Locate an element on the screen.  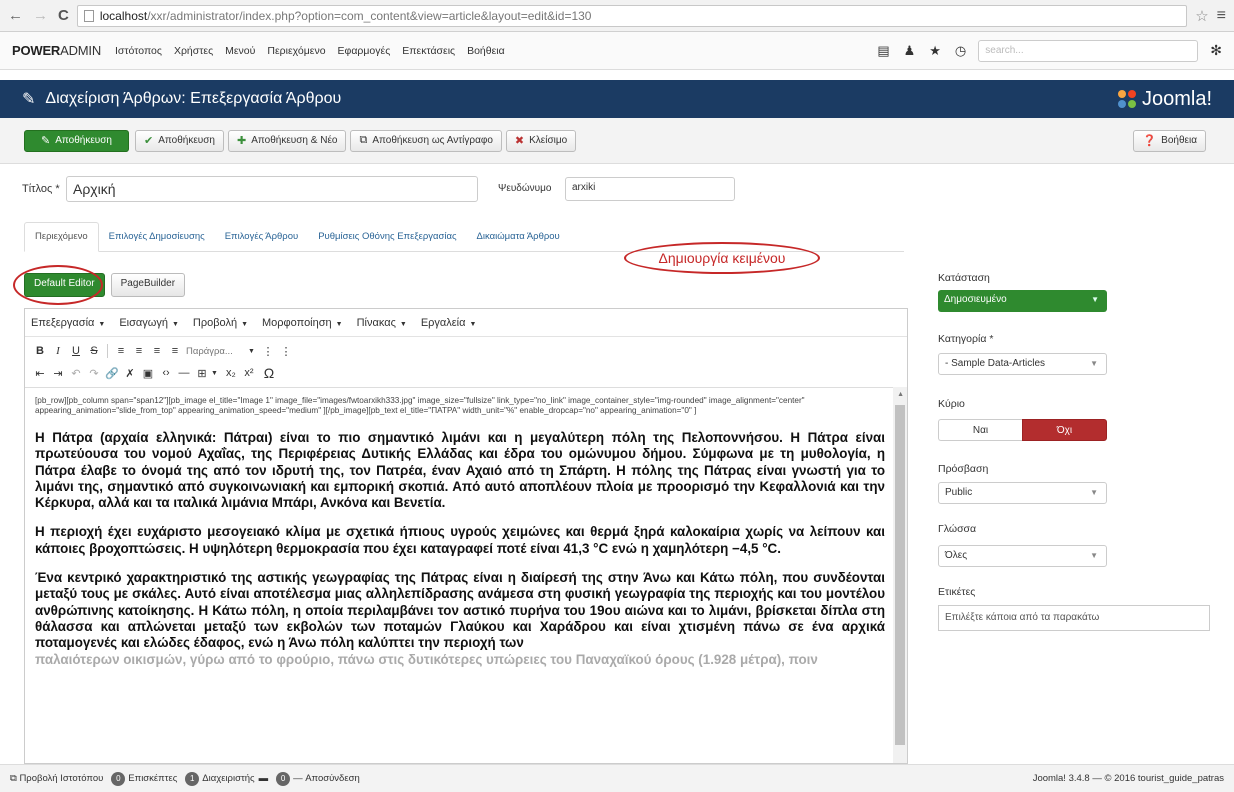
tags-input: Επιλέξτε κάποια από τα παρακάτω is located at coordinates (1074, 618).